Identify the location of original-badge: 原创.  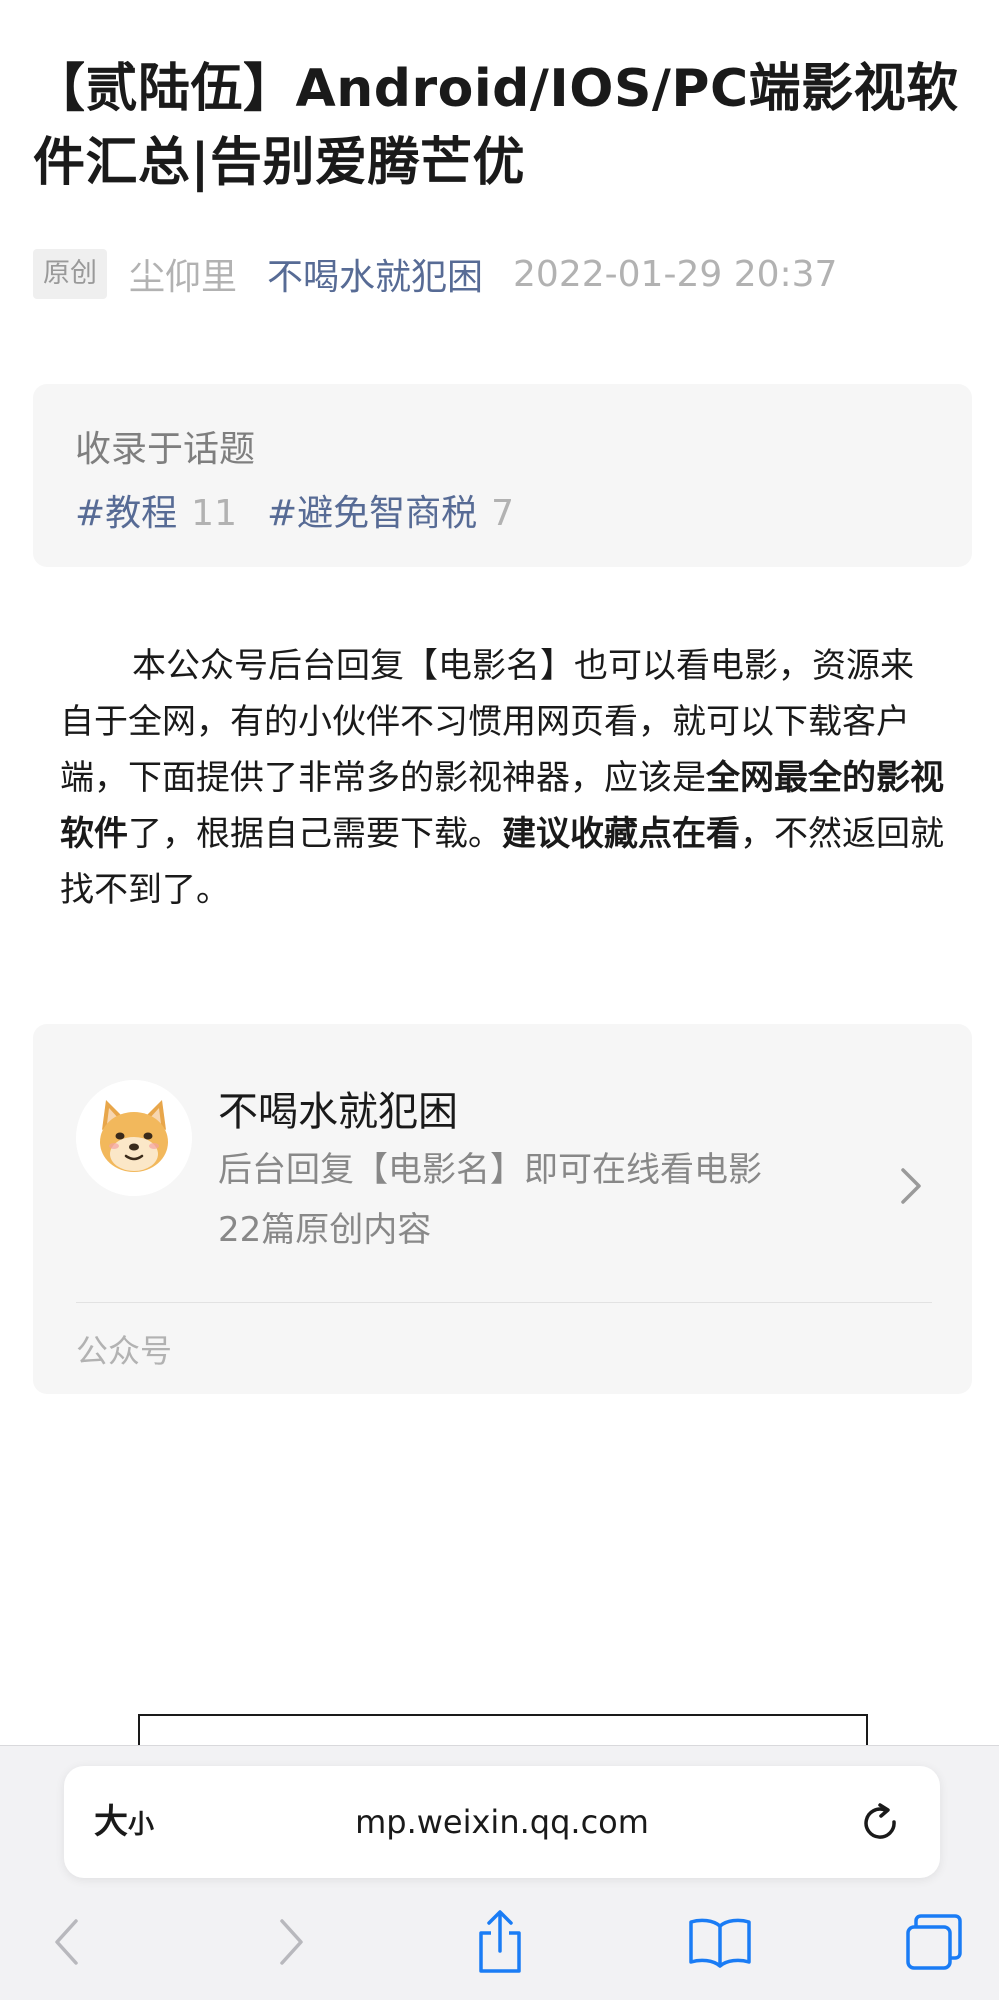
(70, 274).